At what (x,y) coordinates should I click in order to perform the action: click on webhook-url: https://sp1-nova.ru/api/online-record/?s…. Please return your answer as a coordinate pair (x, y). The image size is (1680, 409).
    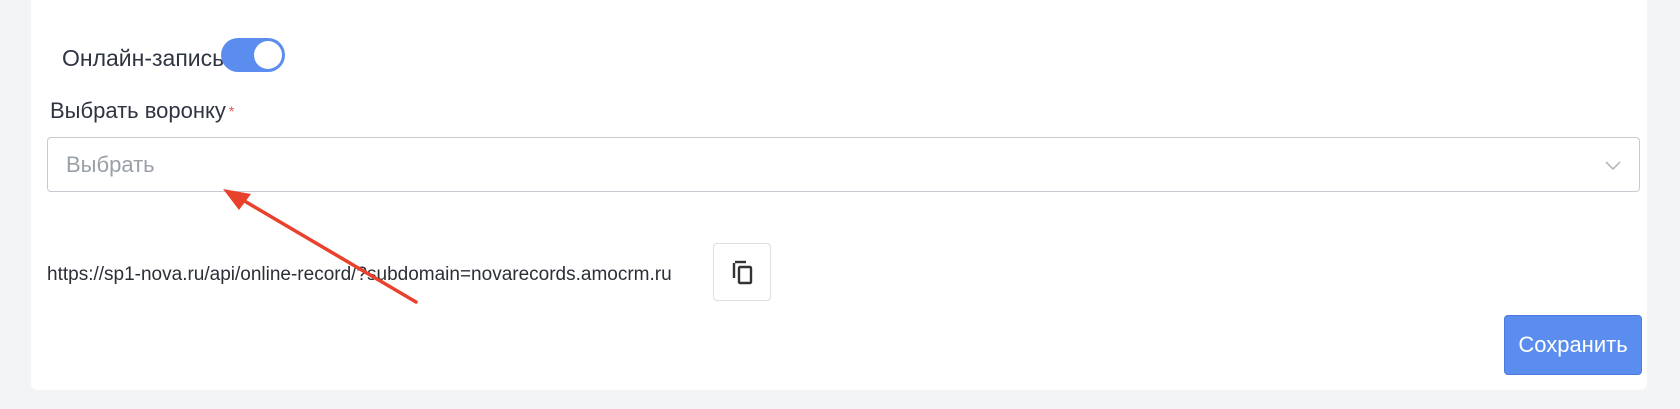
    Looking at the image, I should click on (359, 274).